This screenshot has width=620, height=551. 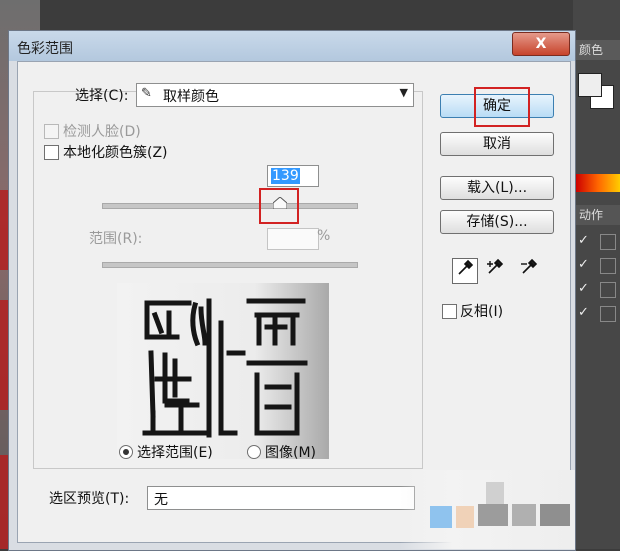 What do you see at coordinates (292, 46) in the screenshot?
I see `title-bar: 色彩范围 X` at bounding box center [292, 46].